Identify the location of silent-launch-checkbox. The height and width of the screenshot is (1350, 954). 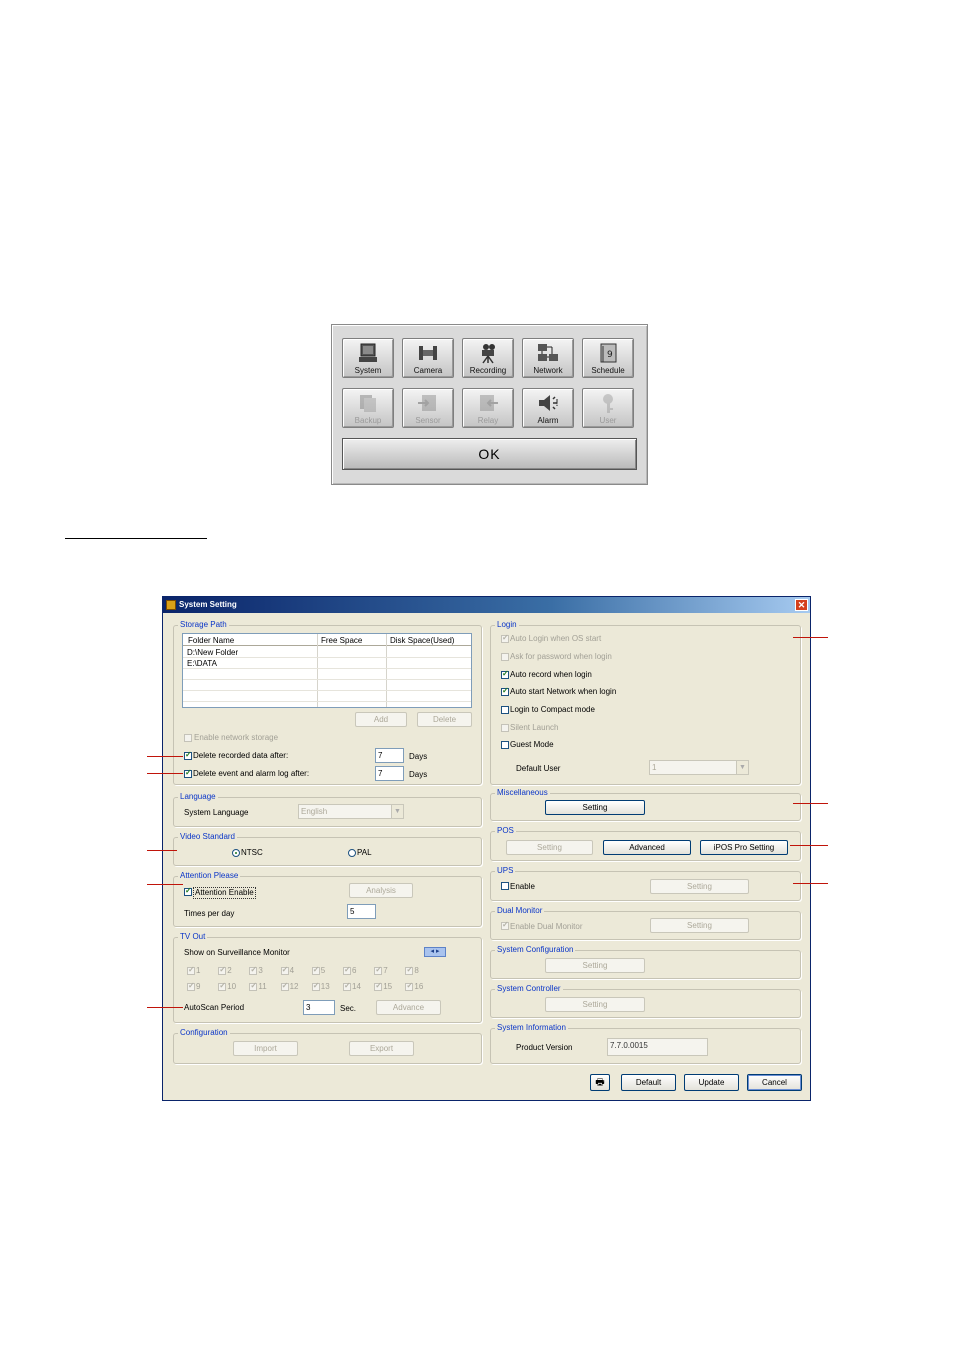
(505, 728).